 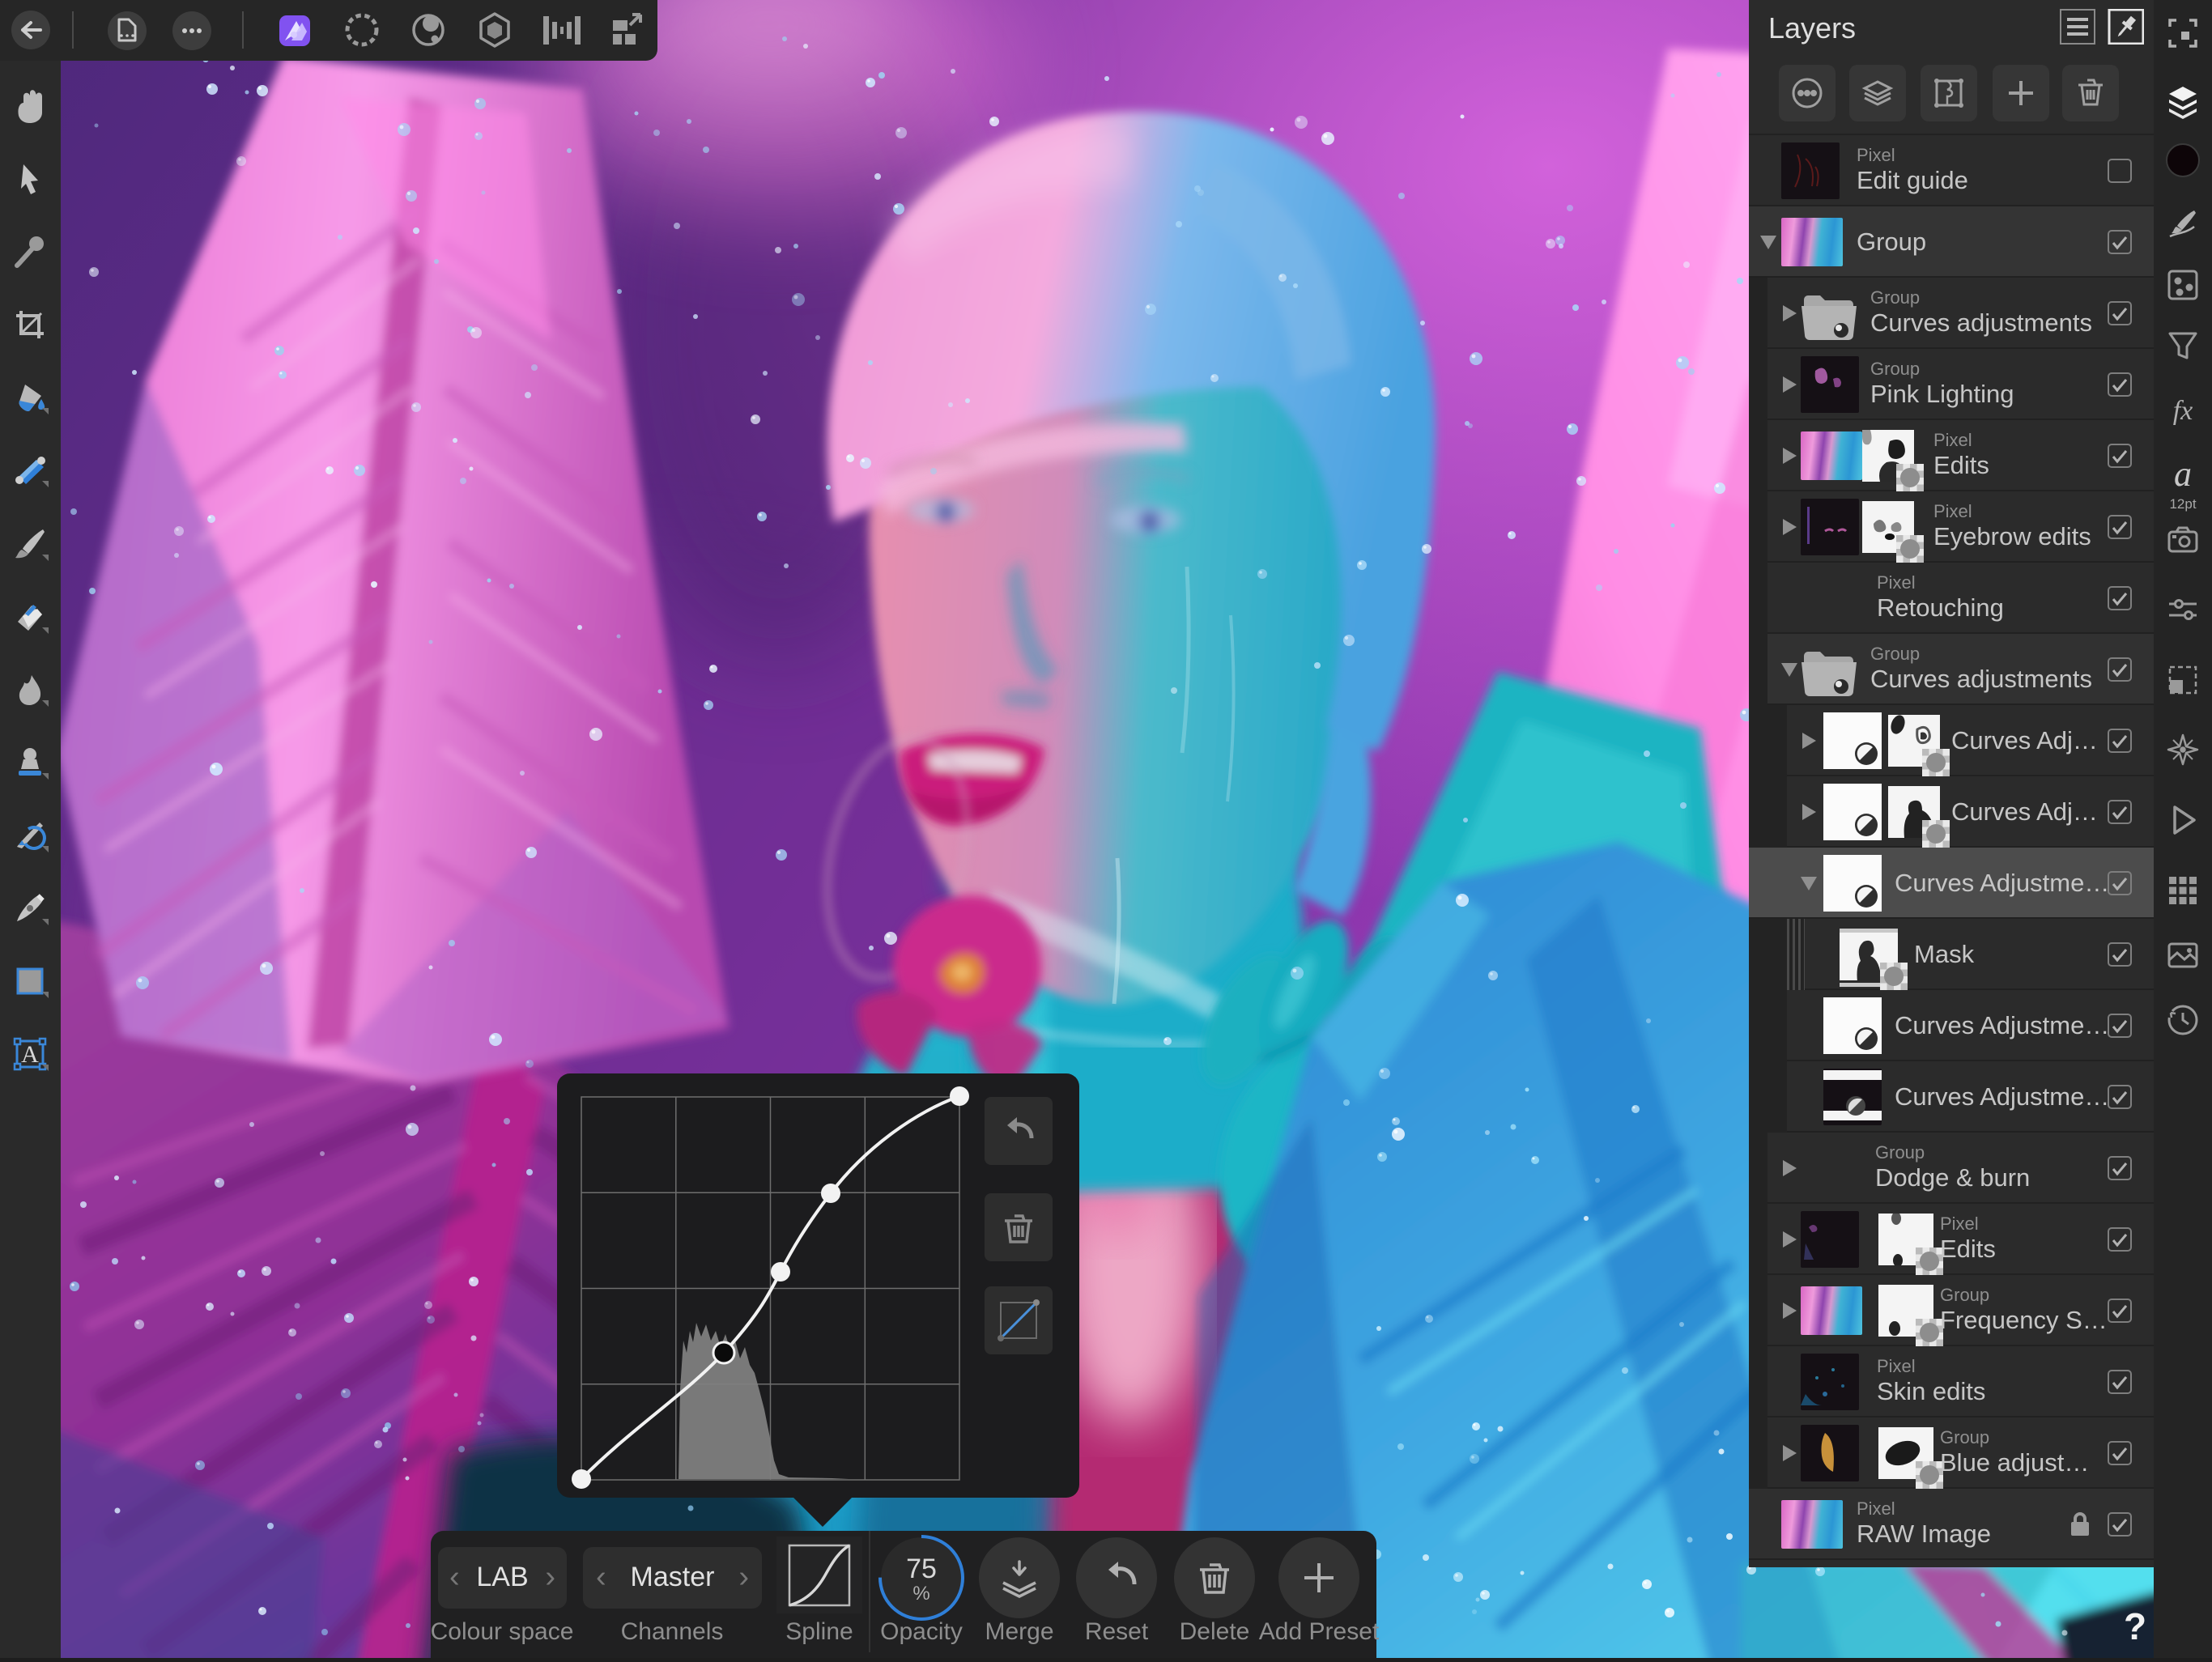 I want to click on svg-text: a, so click(x=2183, y=474).